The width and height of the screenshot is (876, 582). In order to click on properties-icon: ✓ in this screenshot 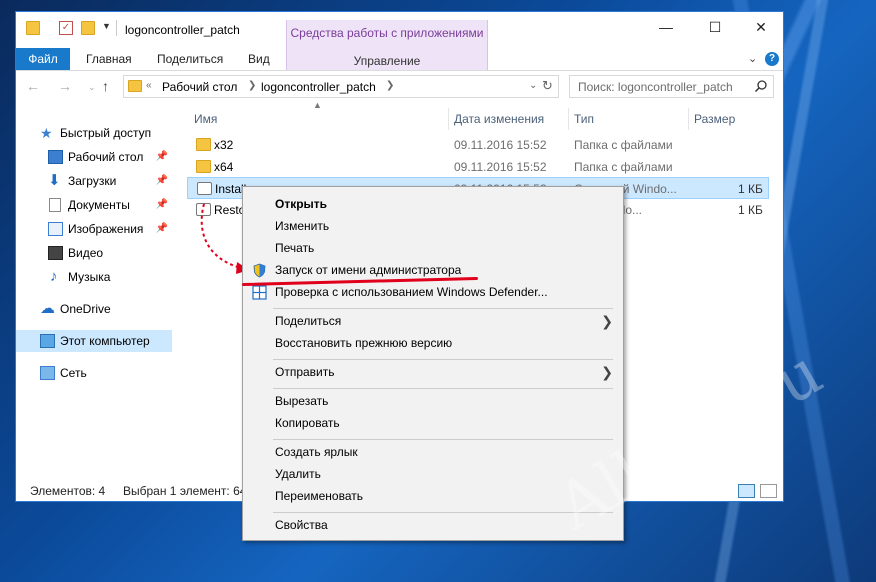, I will do `click(66, 28)`.